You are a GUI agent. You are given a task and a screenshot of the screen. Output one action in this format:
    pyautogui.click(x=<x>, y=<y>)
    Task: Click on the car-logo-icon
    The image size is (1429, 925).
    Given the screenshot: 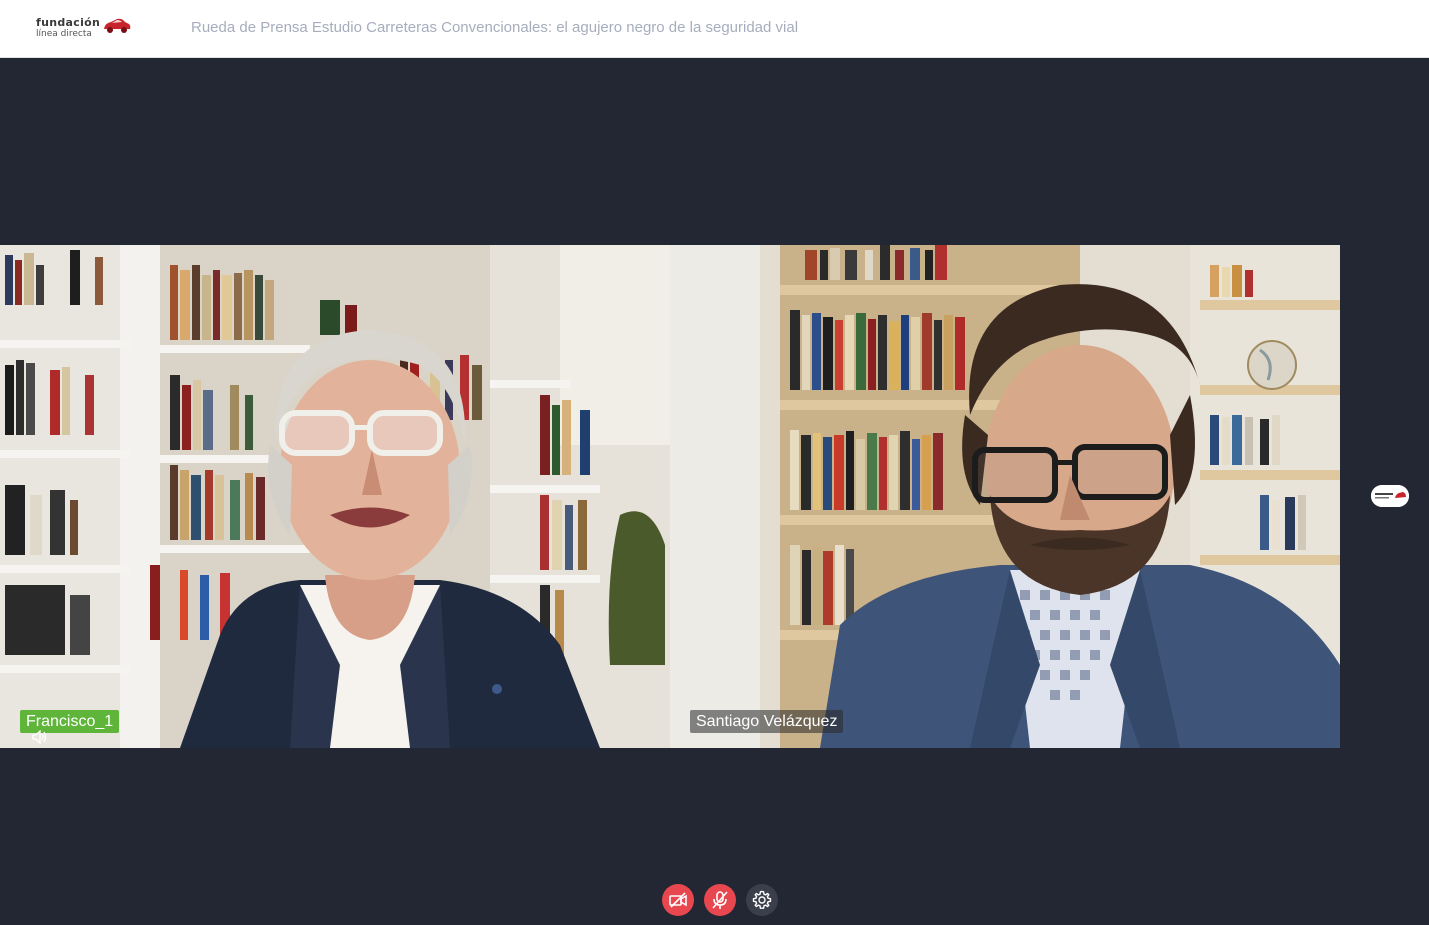 What is the action you would take?
    pyautogui.click(x=117, y=25)
    